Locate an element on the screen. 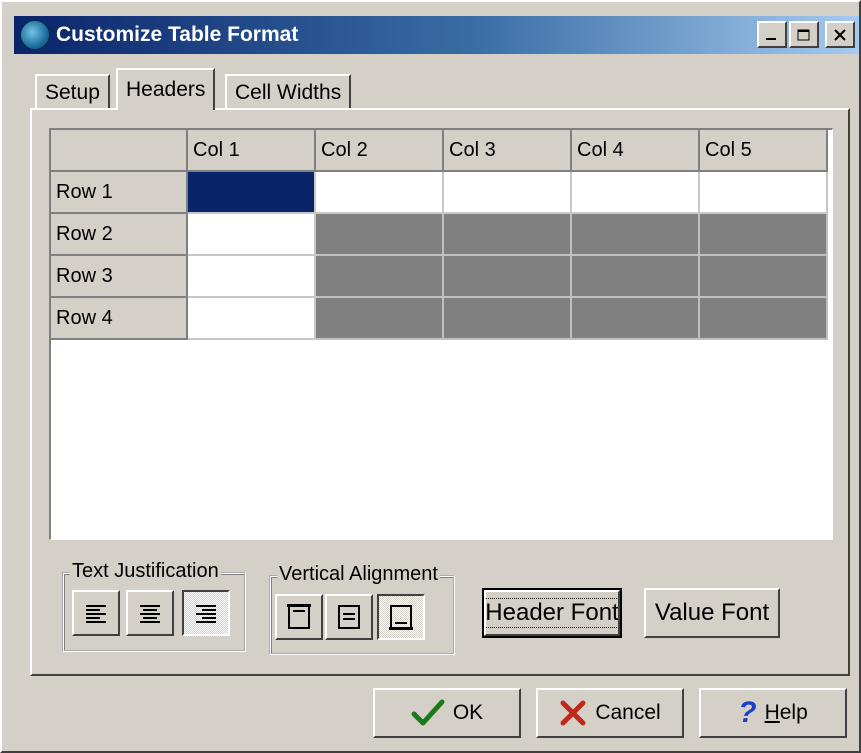 This screenshot has height=753, width=861. align-center-button is located at coordinates (150, 613).